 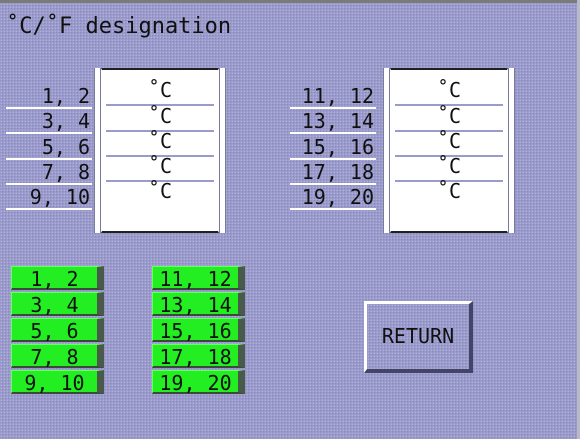 I want to click on left-row-label-1: 1, 2, so click(x=49, y=97).